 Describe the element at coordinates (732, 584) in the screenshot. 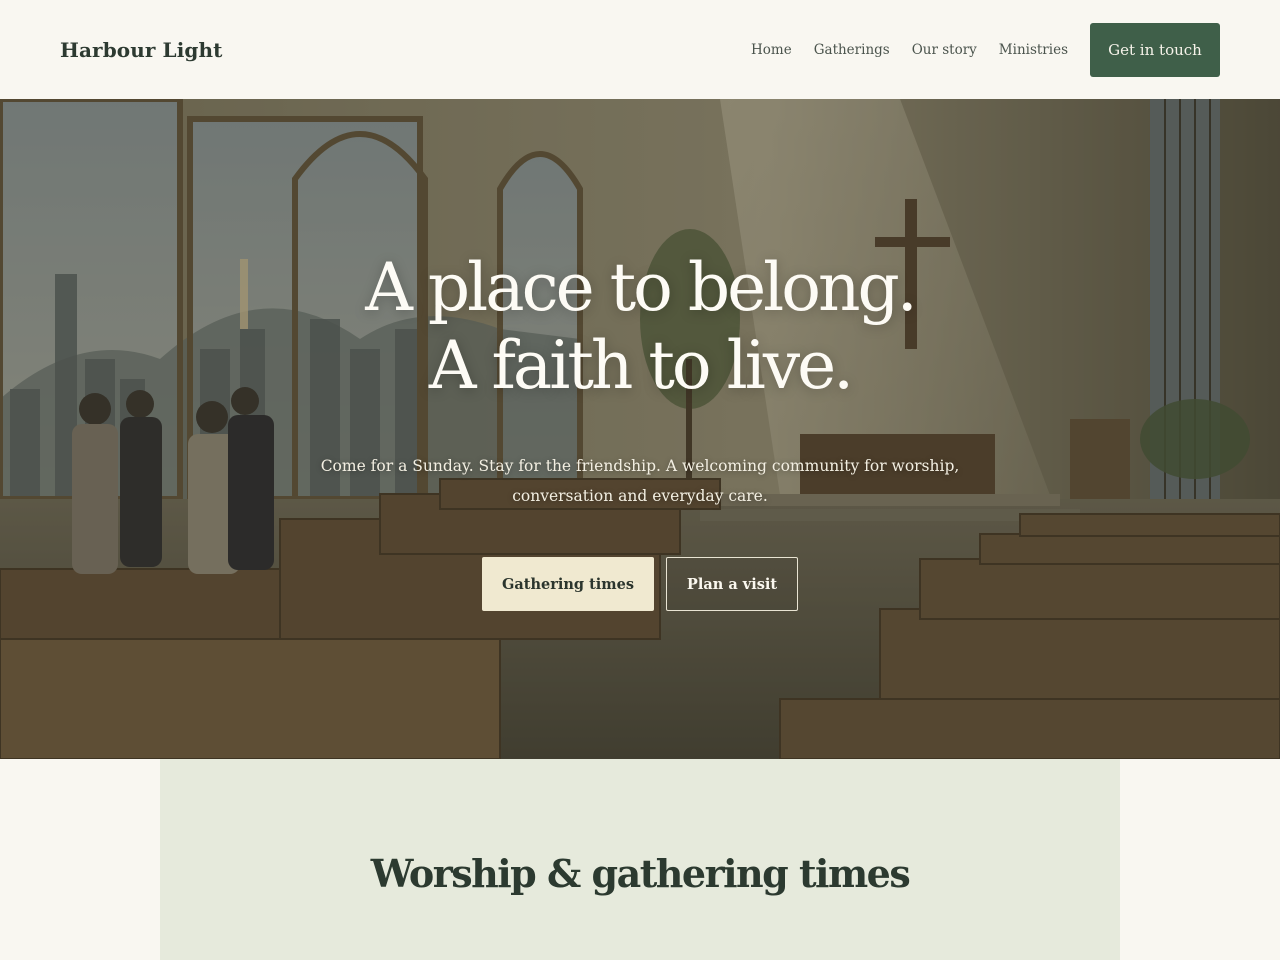

I see `plan-a-visit-button: Plan a visit` at that location.